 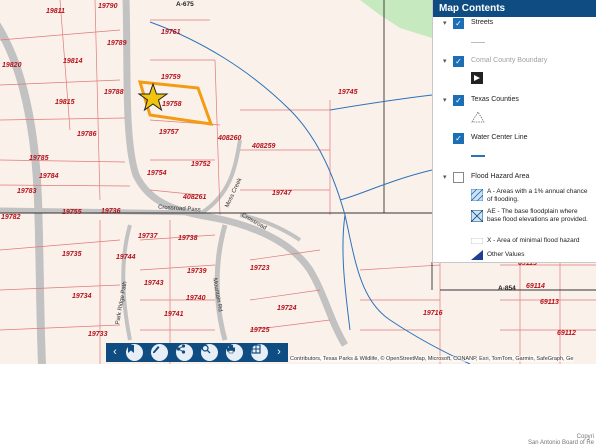 I want to click on parcel-label: 19754, so click(x=157, y=173).